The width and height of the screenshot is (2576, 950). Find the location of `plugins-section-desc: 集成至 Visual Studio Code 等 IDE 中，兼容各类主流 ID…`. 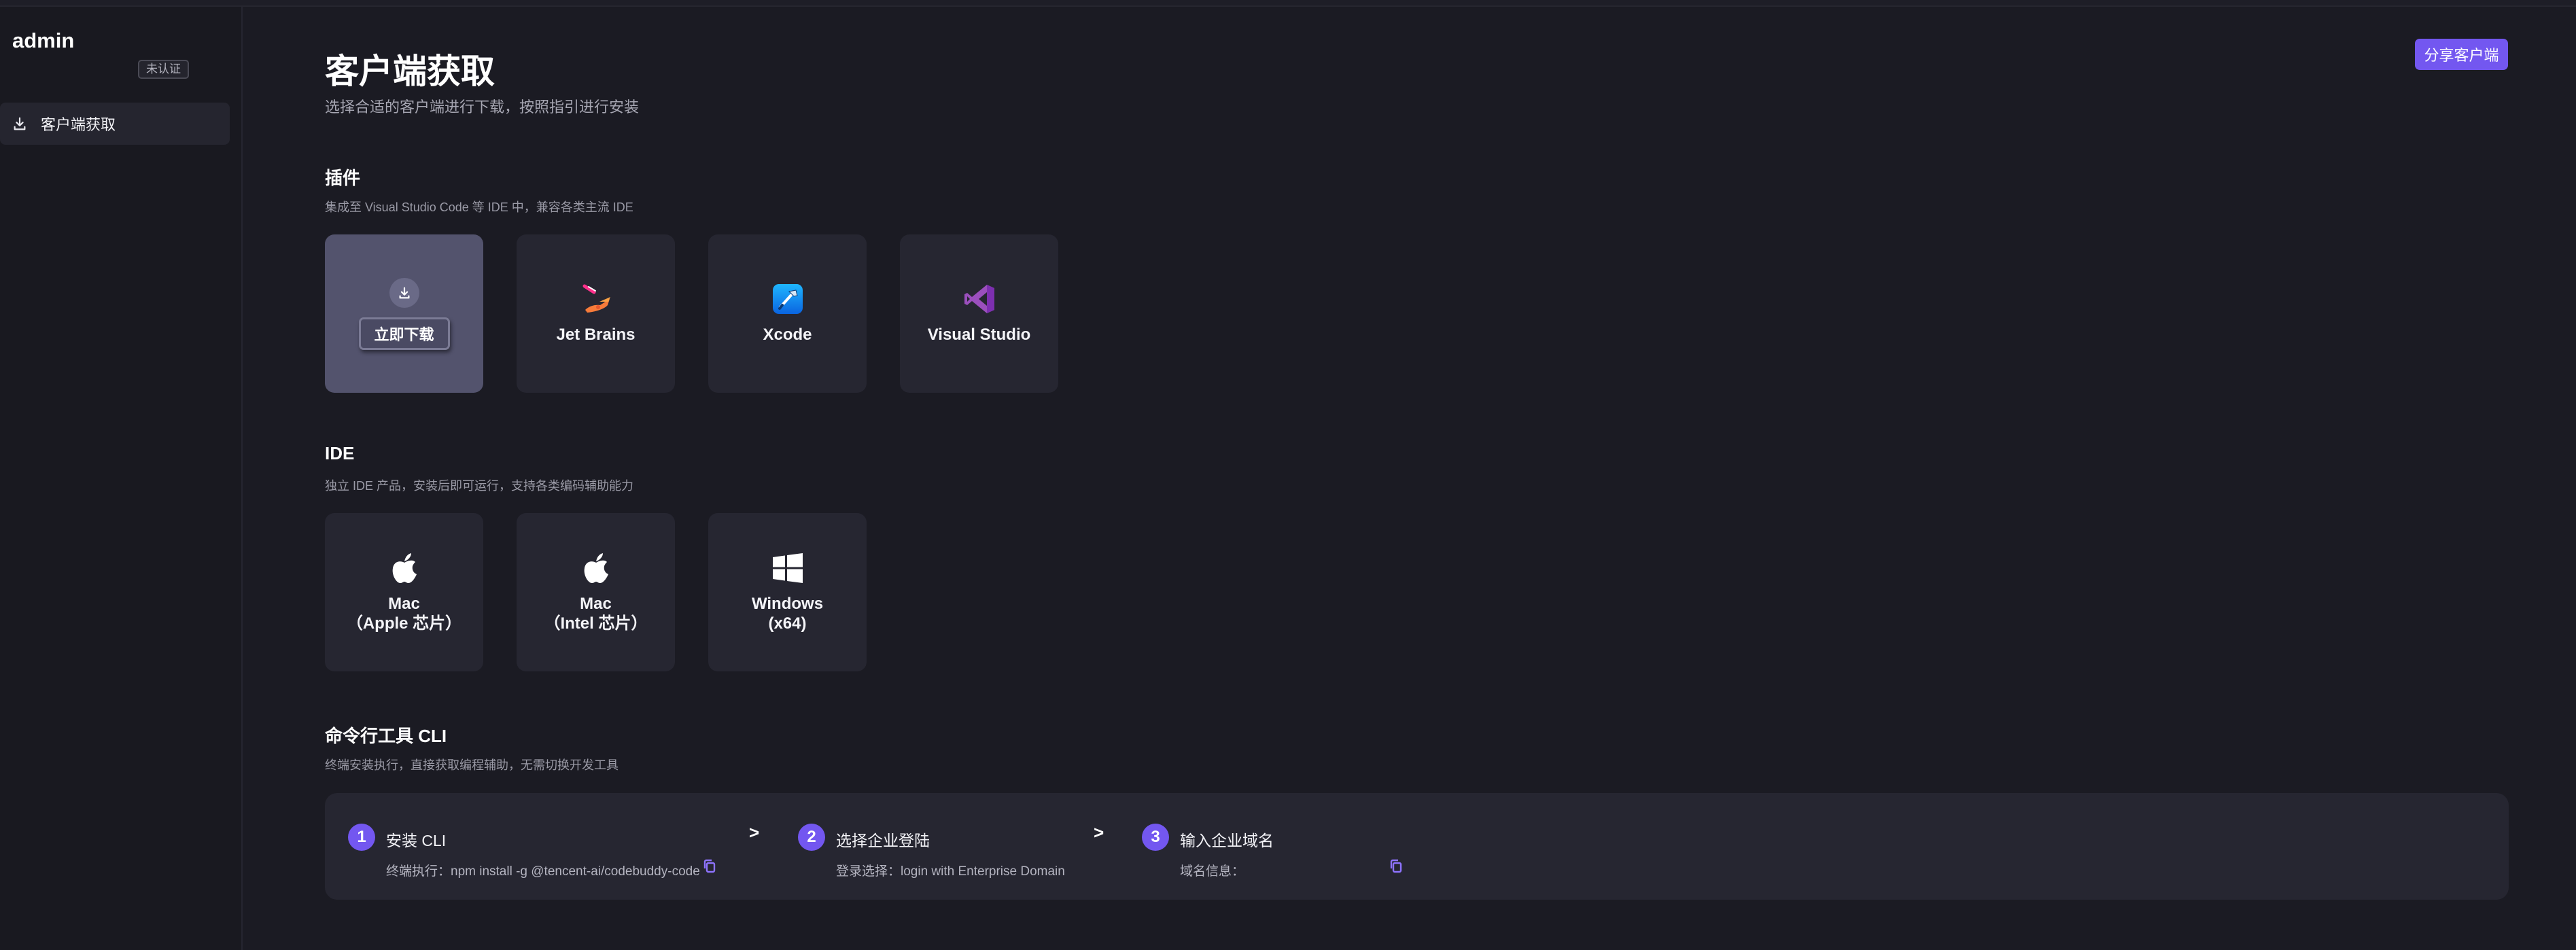

plugins-section-desc: 集成至 Visual Studio Code 等 IDE 中，兼容各类主流 ID… is located at coordinates (479, 207).